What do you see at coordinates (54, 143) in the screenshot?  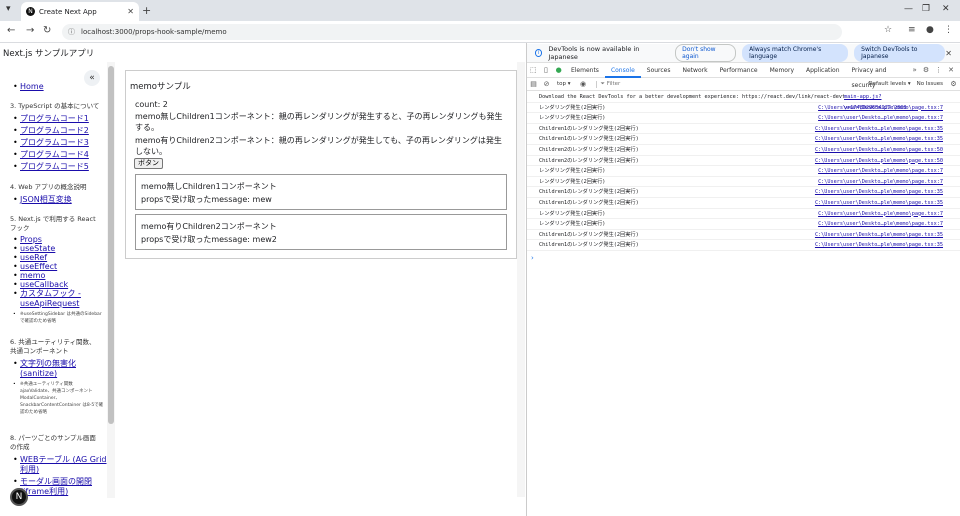 I see `sidebar-item: プログラムコード3` at bounding box center [54, 143].